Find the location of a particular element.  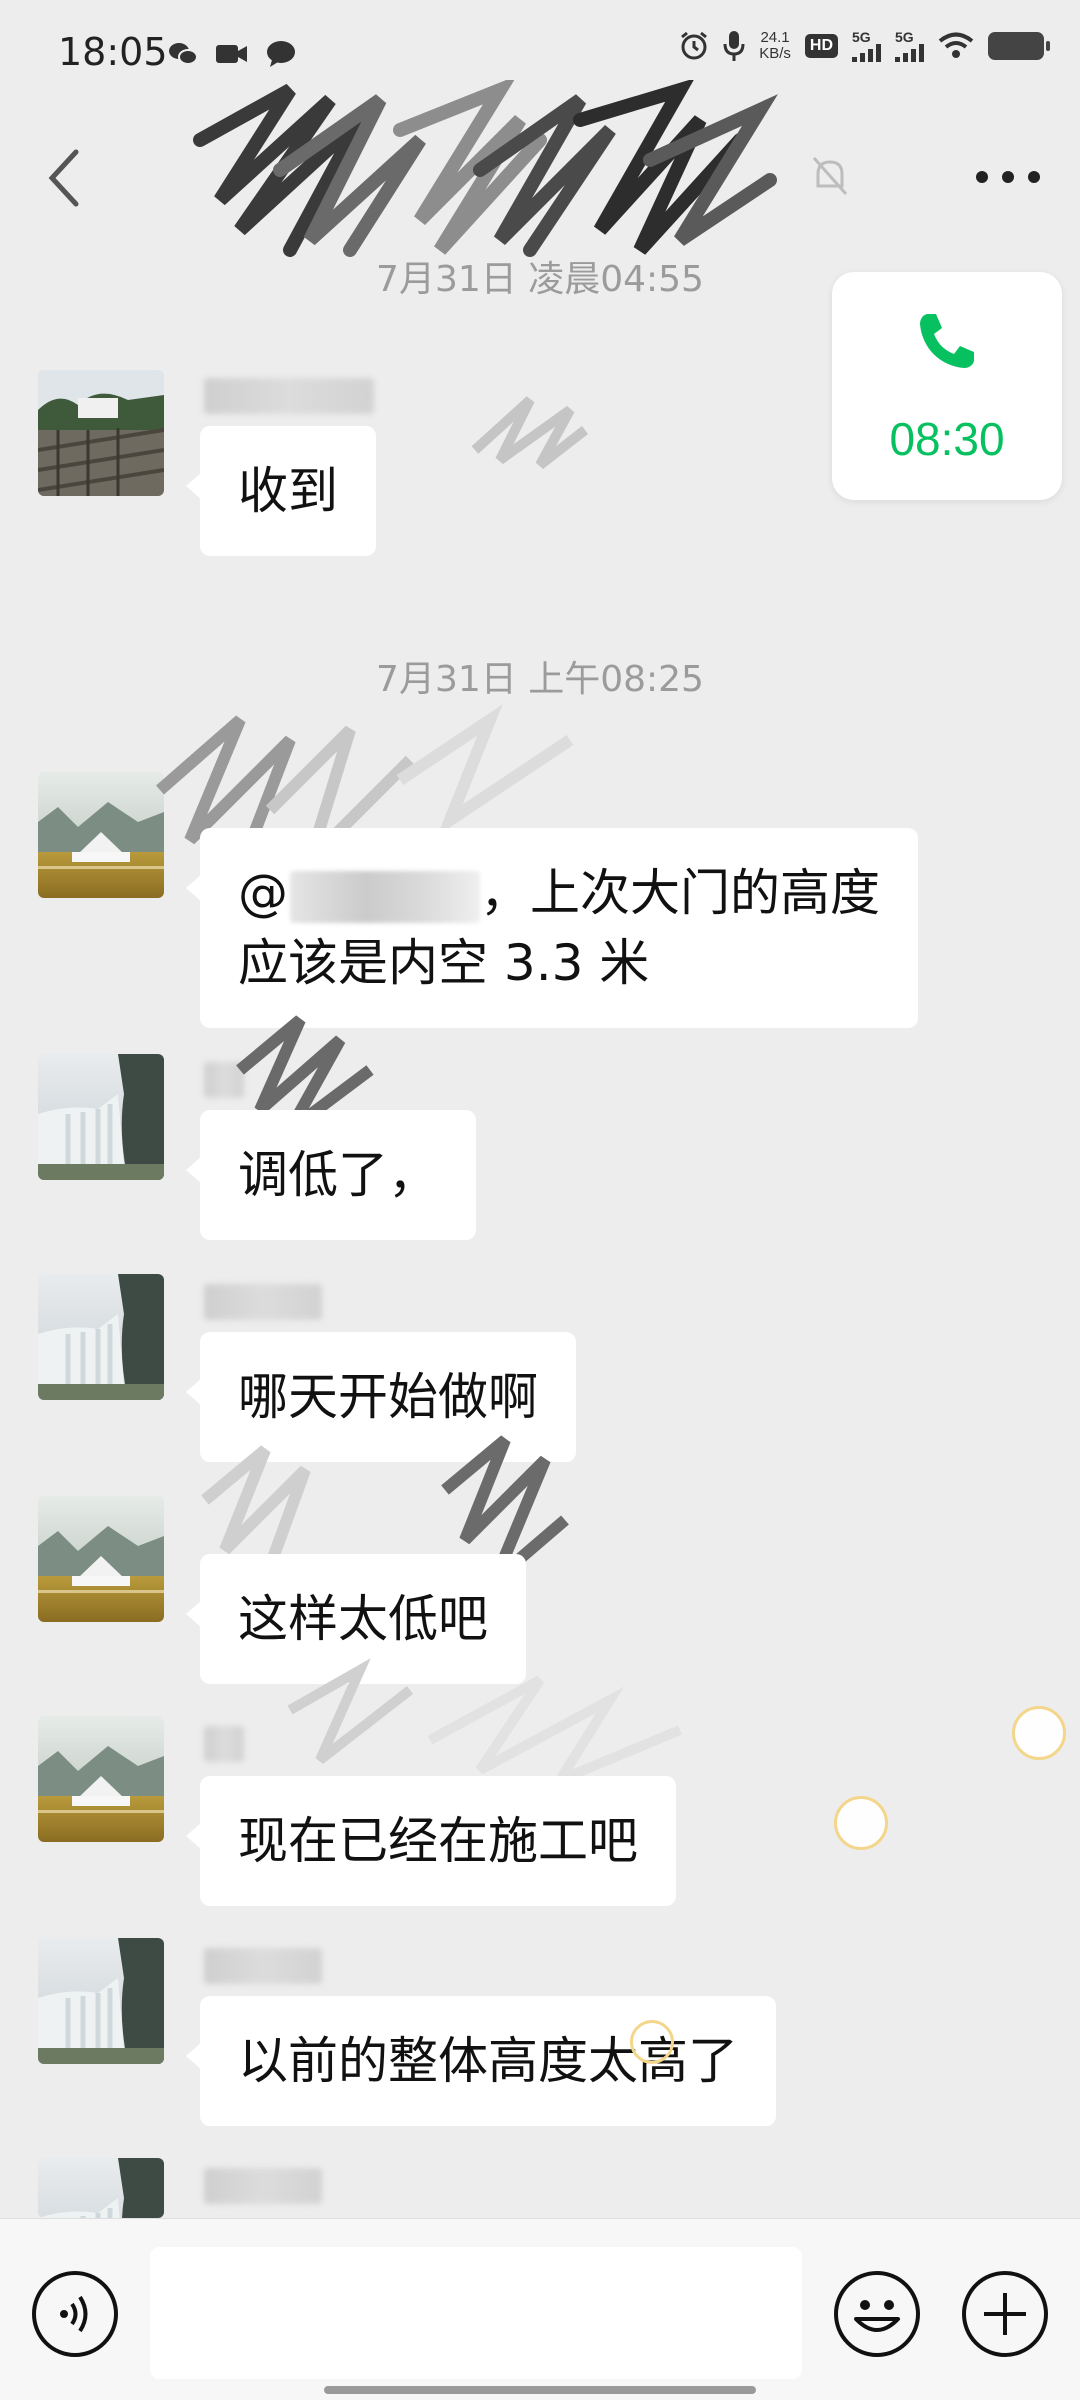

network-speed: 24.1 KB/s is located at coordinates (775, 46).